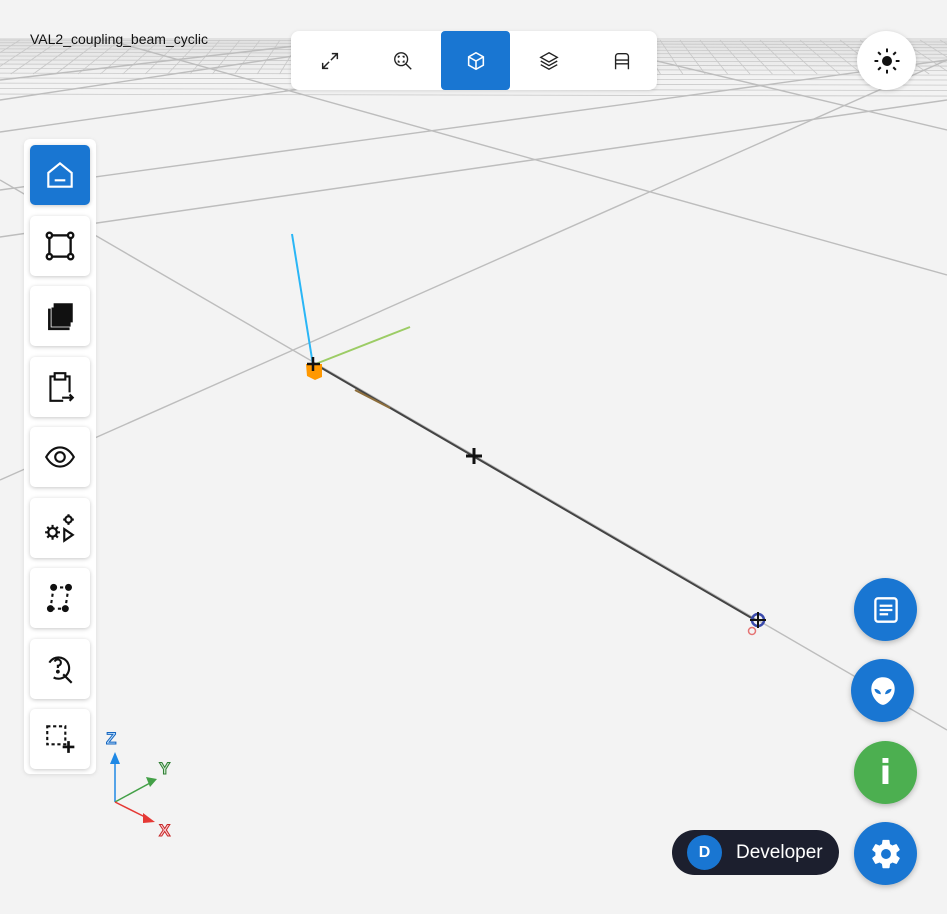 Image resolution: width=947 pixels, height=914 pixels. I want to click on settings-button, so click(885, 853).